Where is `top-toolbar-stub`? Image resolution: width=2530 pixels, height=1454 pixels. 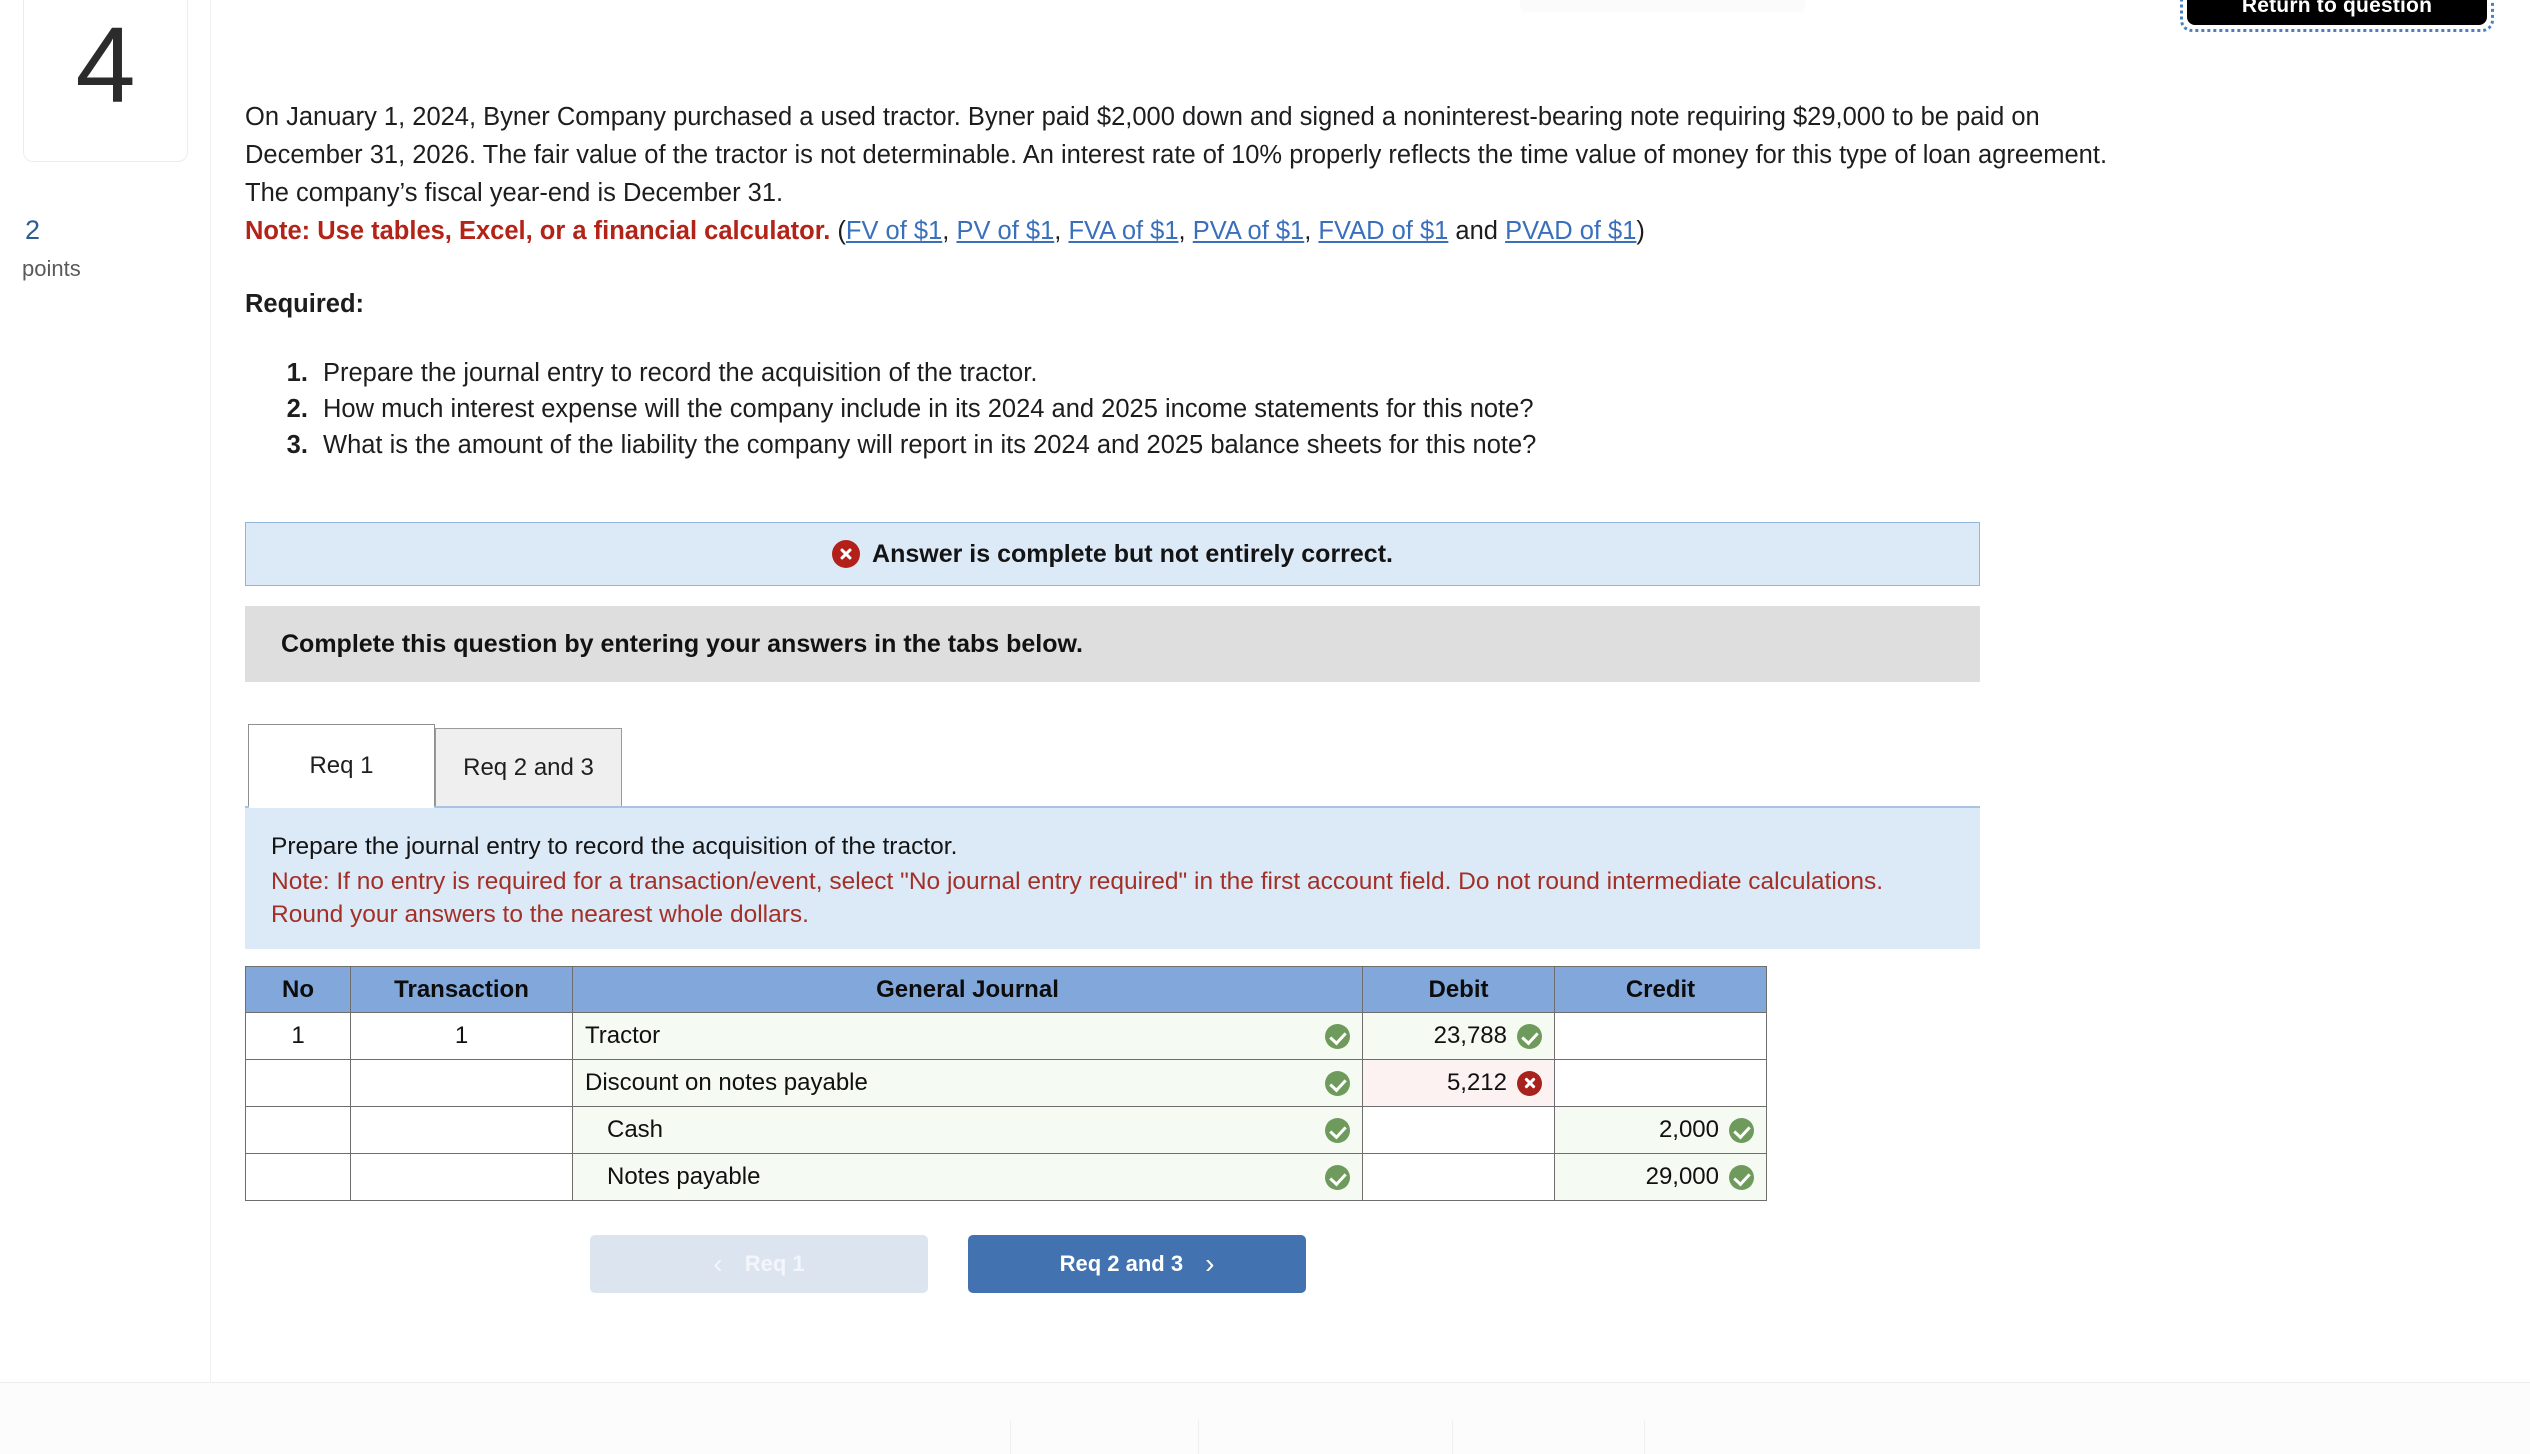
top-toolbar-stub is located at coordinates (1662, 6).